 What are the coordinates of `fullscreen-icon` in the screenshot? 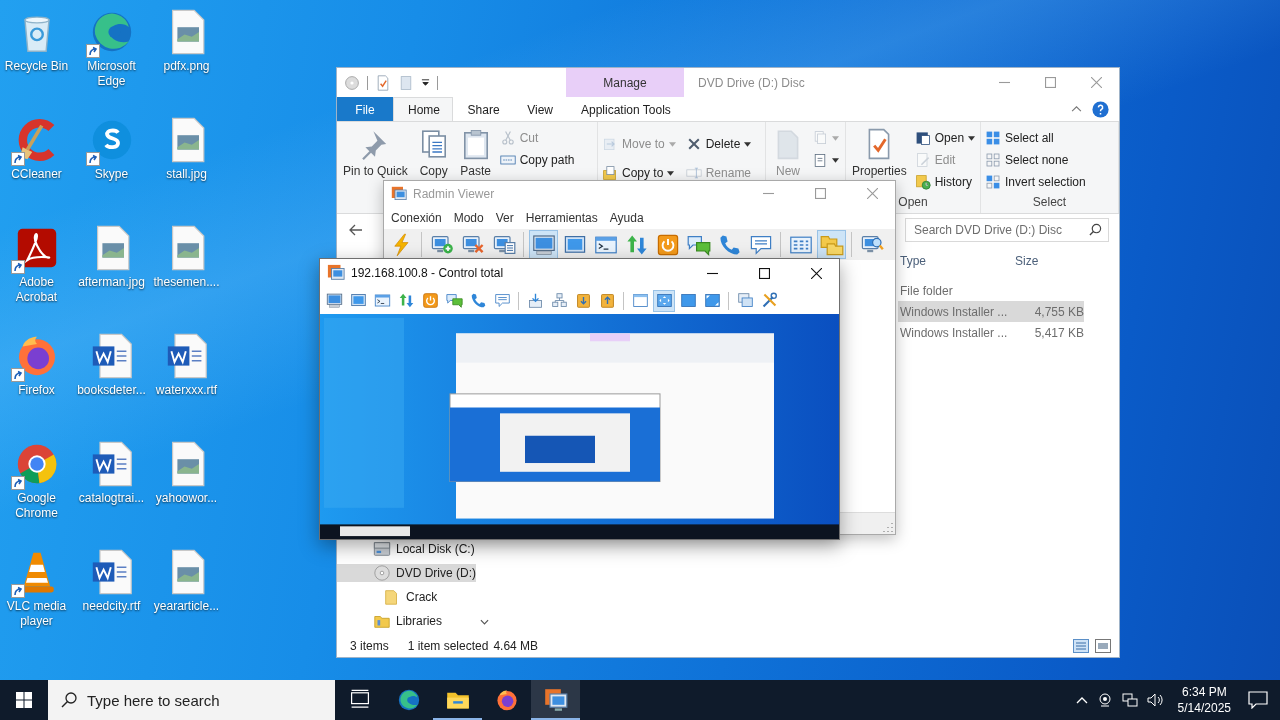 It's located at (688, 300).